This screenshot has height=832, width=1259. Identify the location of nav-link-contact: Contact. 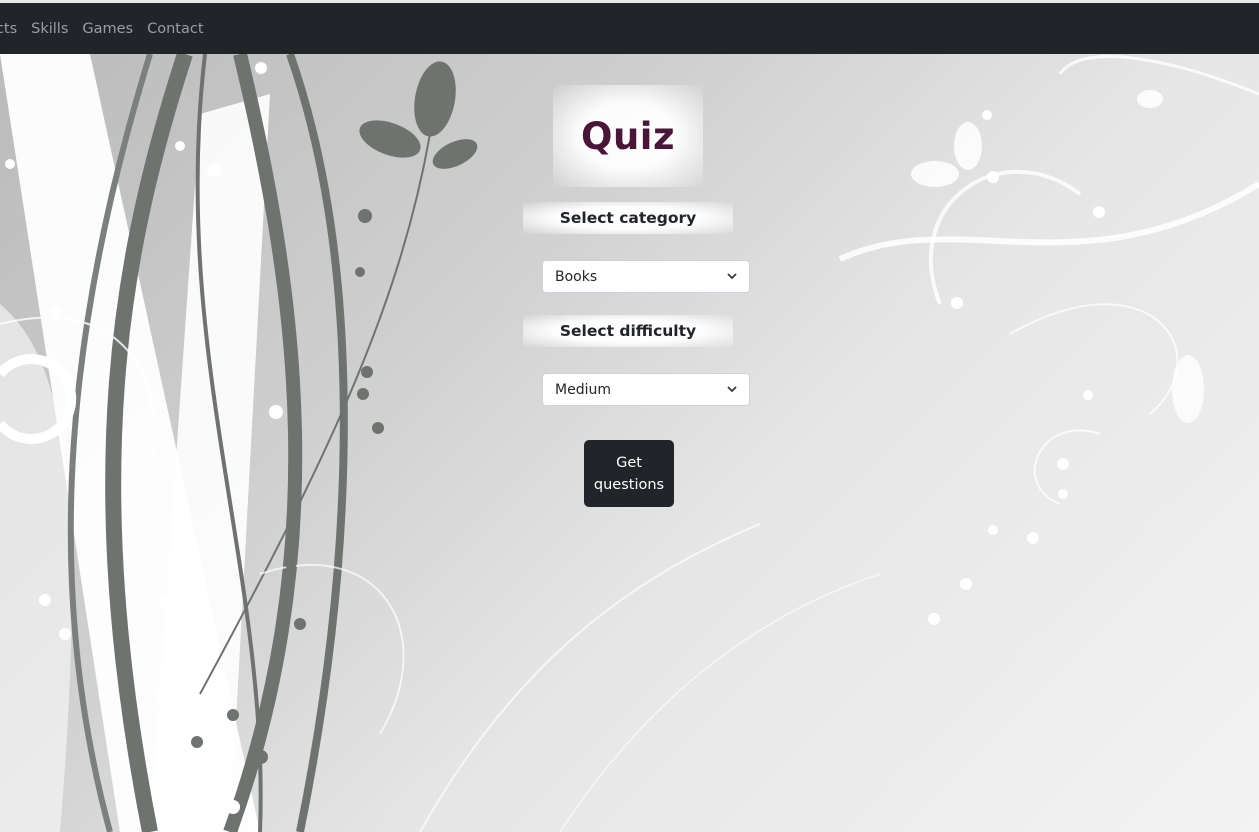
(175, 29).